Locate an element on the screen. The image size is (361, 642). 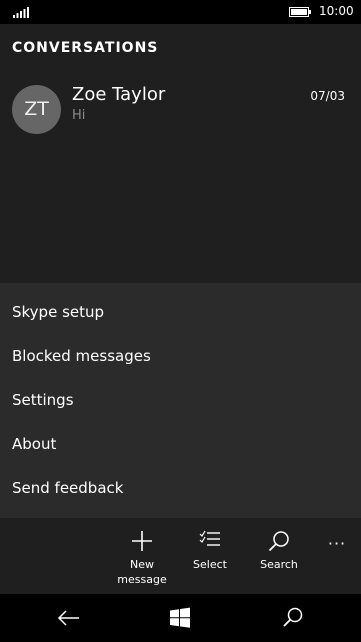
more-options-button: ··· is located at coordinates (337, 543).